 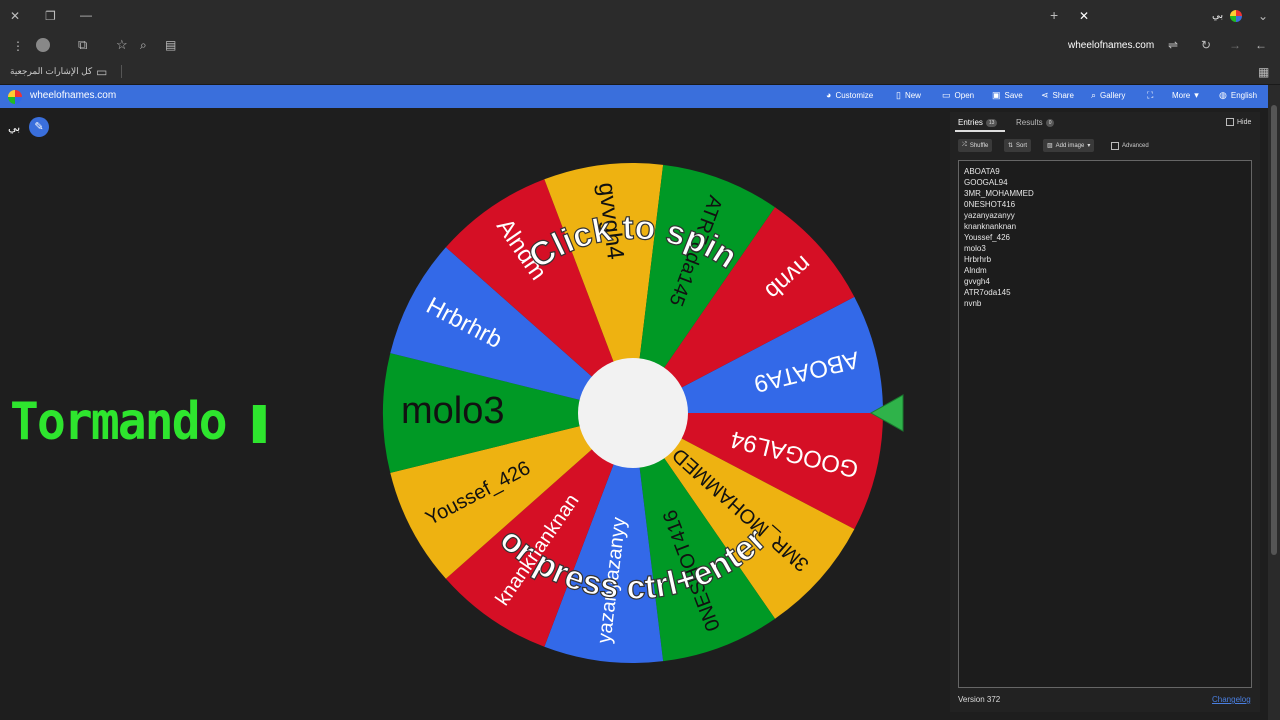 I want to click on bookmarks-bar: كل الإشارات المرجعية ▭ ▦, so click(x=640, y=72).